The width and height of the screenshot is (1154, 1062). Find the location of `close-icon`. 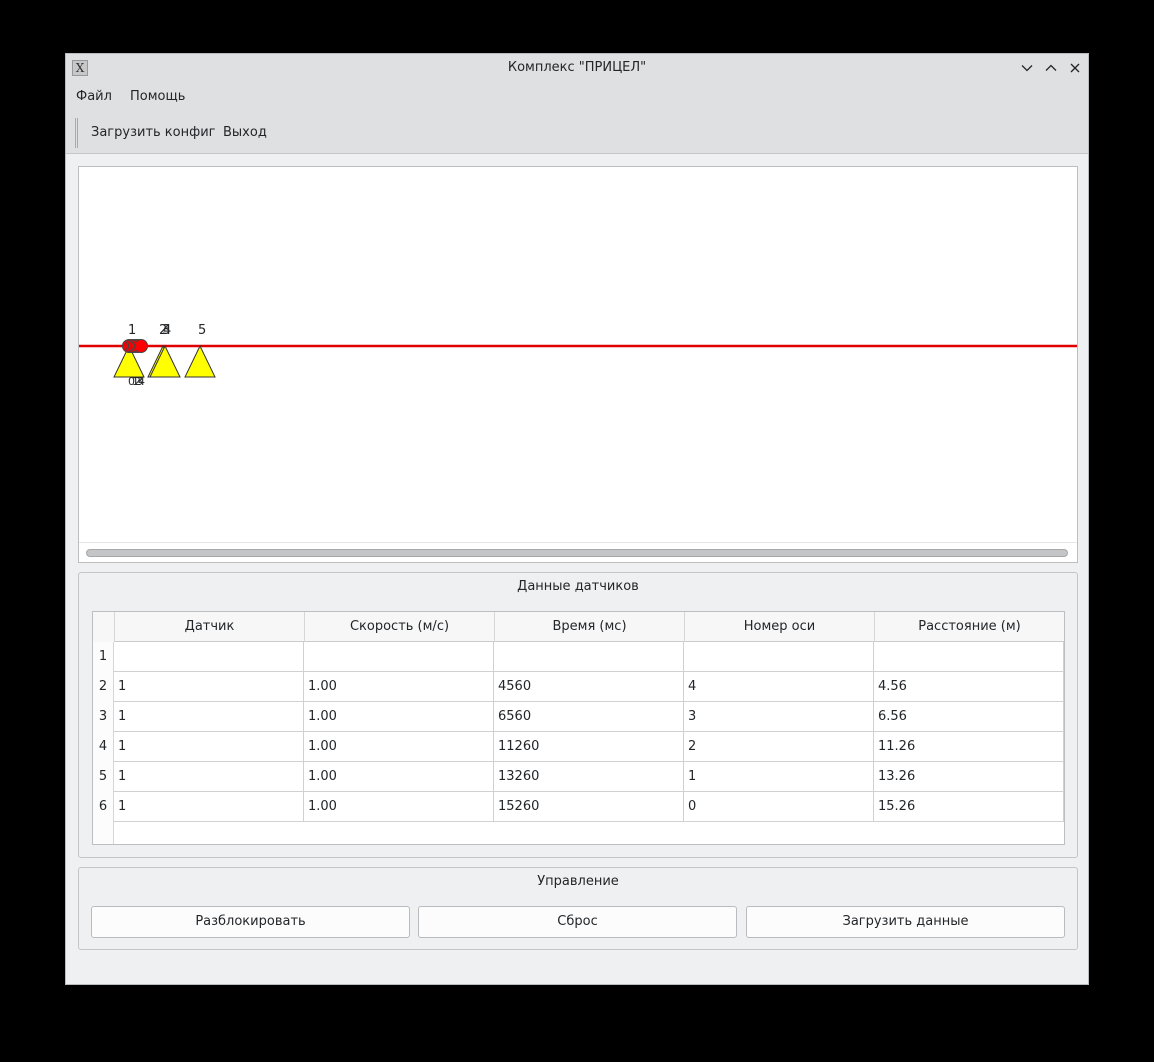

close-icon is located at coordinates (1075, 68).